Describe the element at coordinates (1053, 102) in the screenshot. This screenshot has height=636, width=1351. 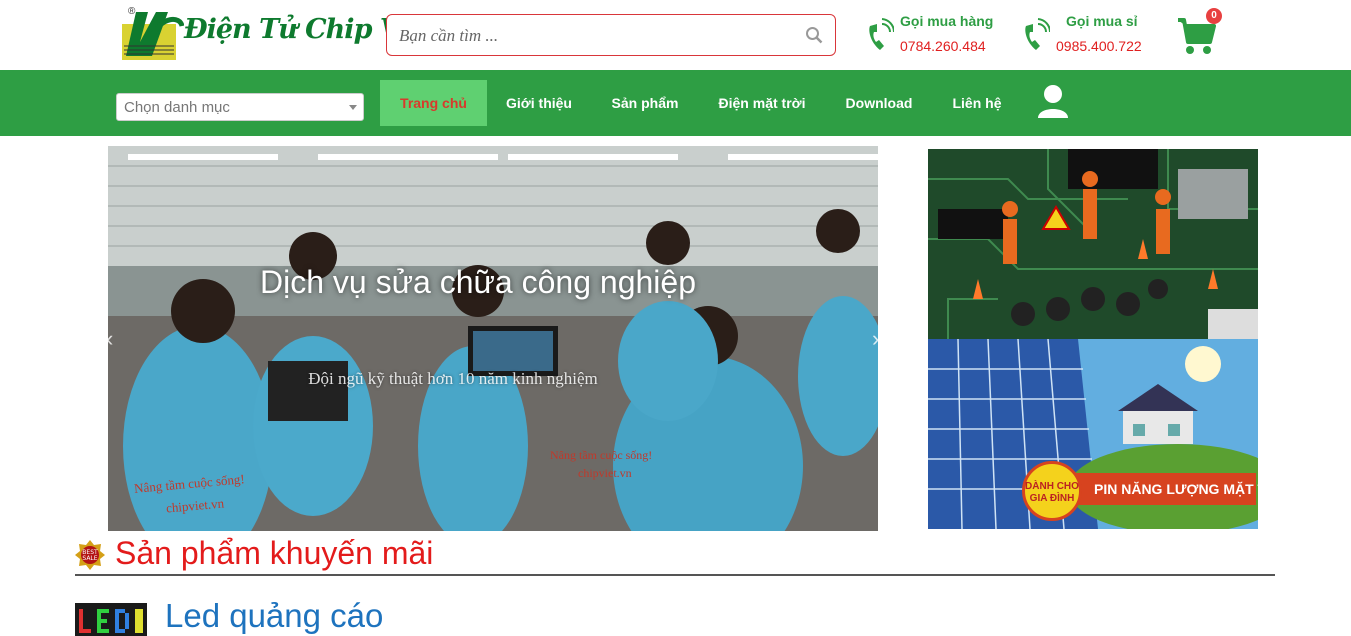
I see `user-icon` at that location.